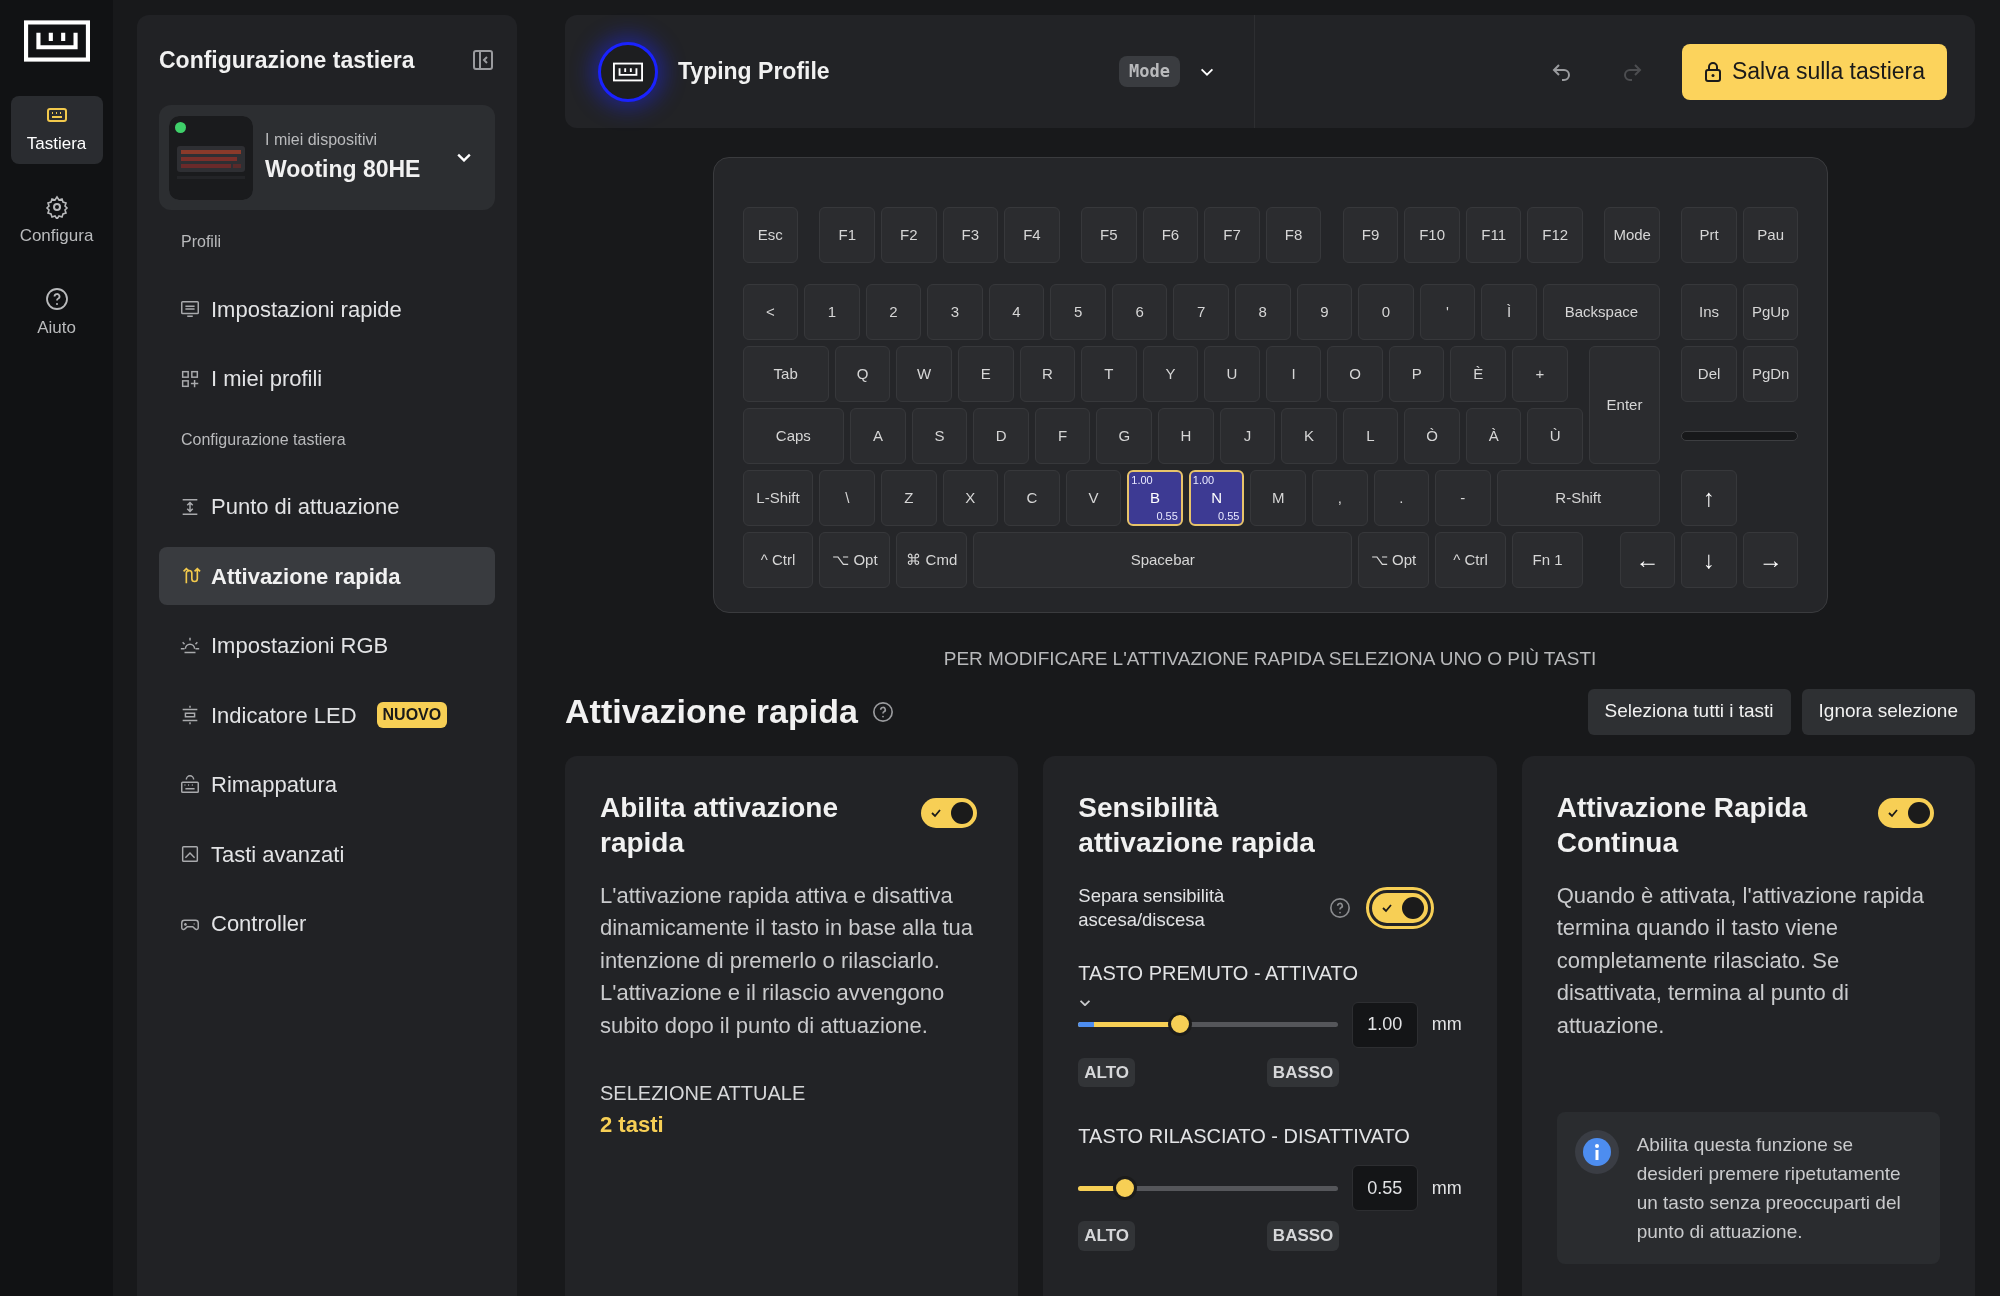 The height and width of the screenshot is (1296, 2000). I want to click on key: U, so click(1232, 374).